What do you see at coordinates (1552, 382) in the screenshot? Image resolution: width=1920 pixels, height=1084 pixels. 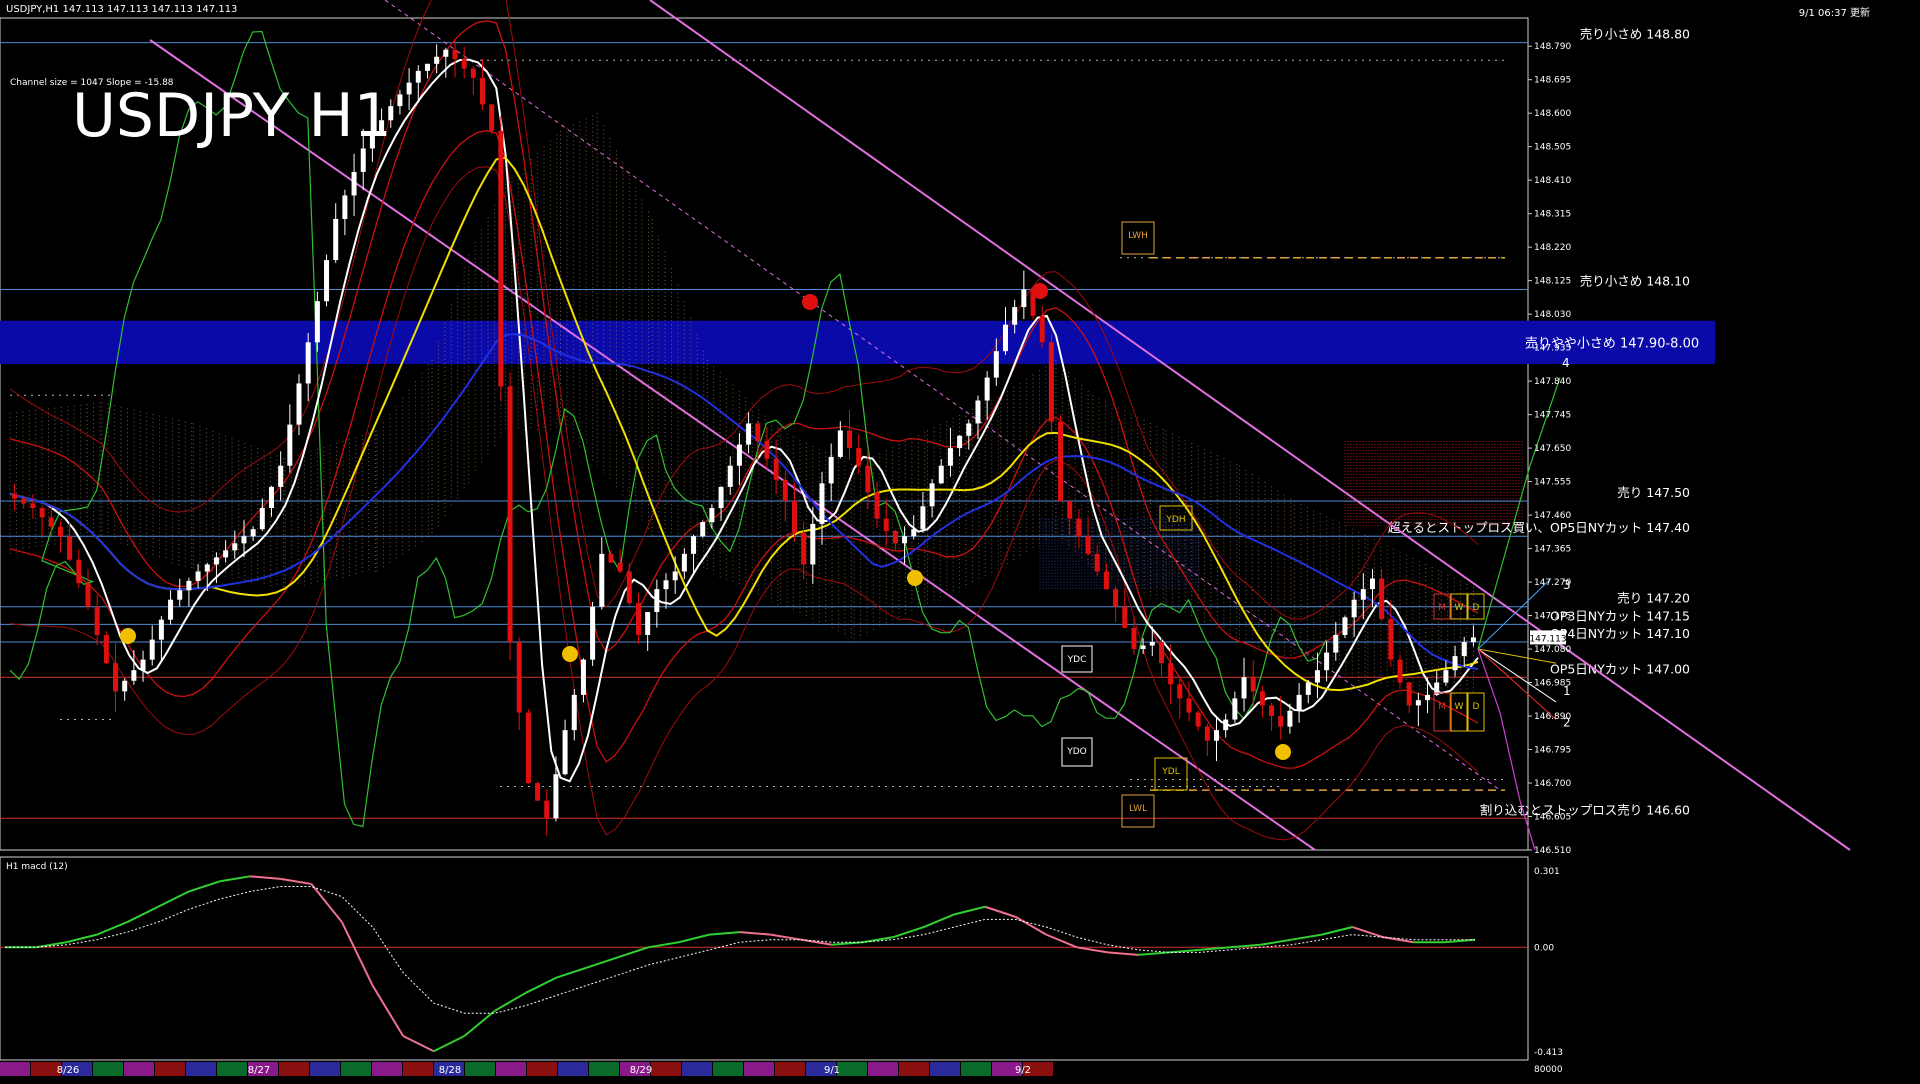 I see `y-tick-label: 147.840` at bounding box center [1552, 382].